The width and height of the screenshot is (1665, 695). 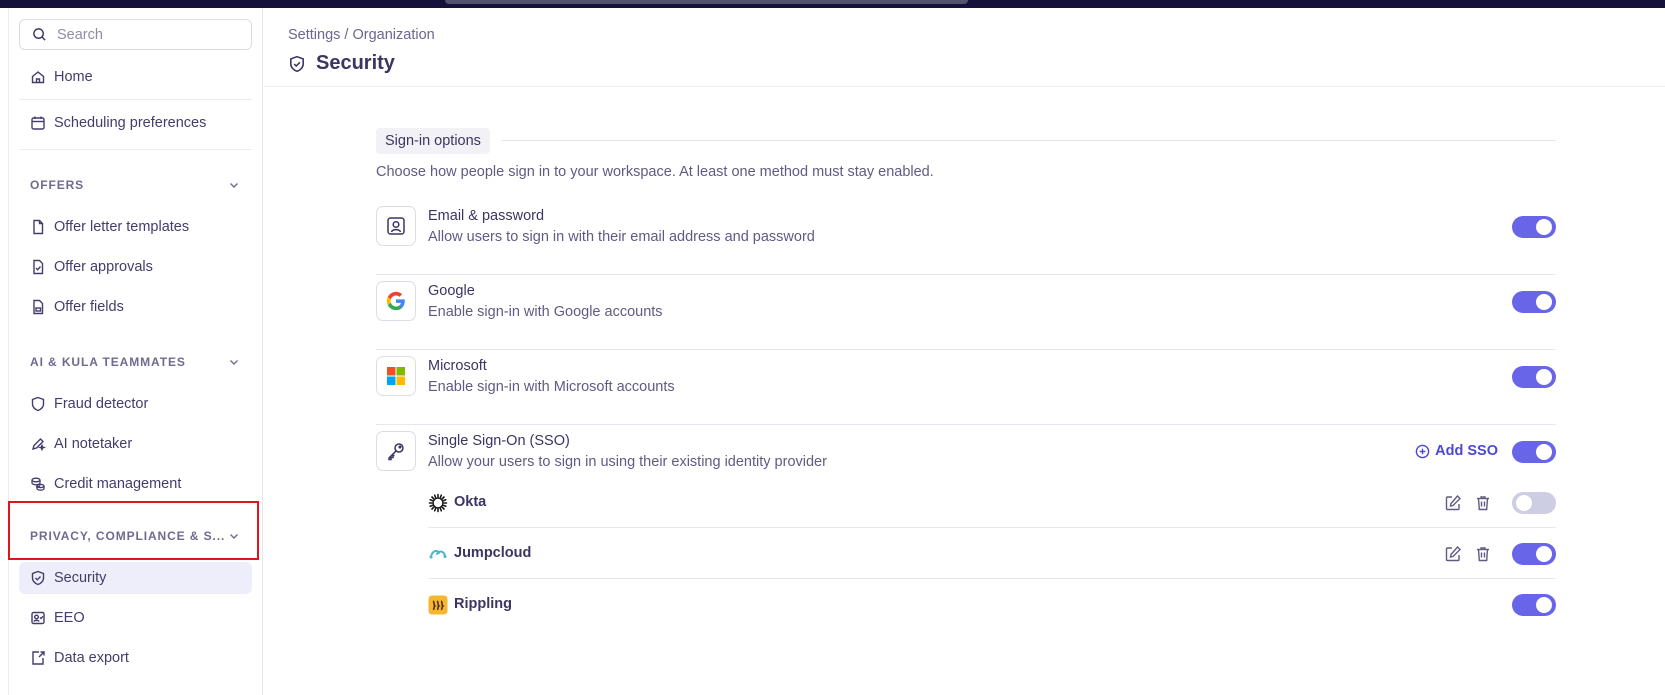 I want to click on sidebar-item-offer-approvals: Offer approvals, so click(x=135, y=267).